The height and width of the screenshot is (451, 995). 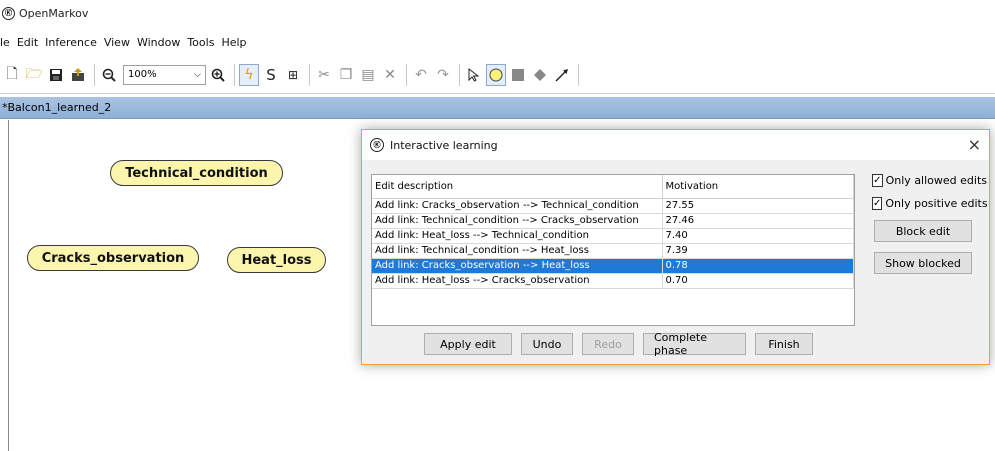 I want to click on document-tab-bar: *Balcon1_learned_2, so click(x=497, y=108).